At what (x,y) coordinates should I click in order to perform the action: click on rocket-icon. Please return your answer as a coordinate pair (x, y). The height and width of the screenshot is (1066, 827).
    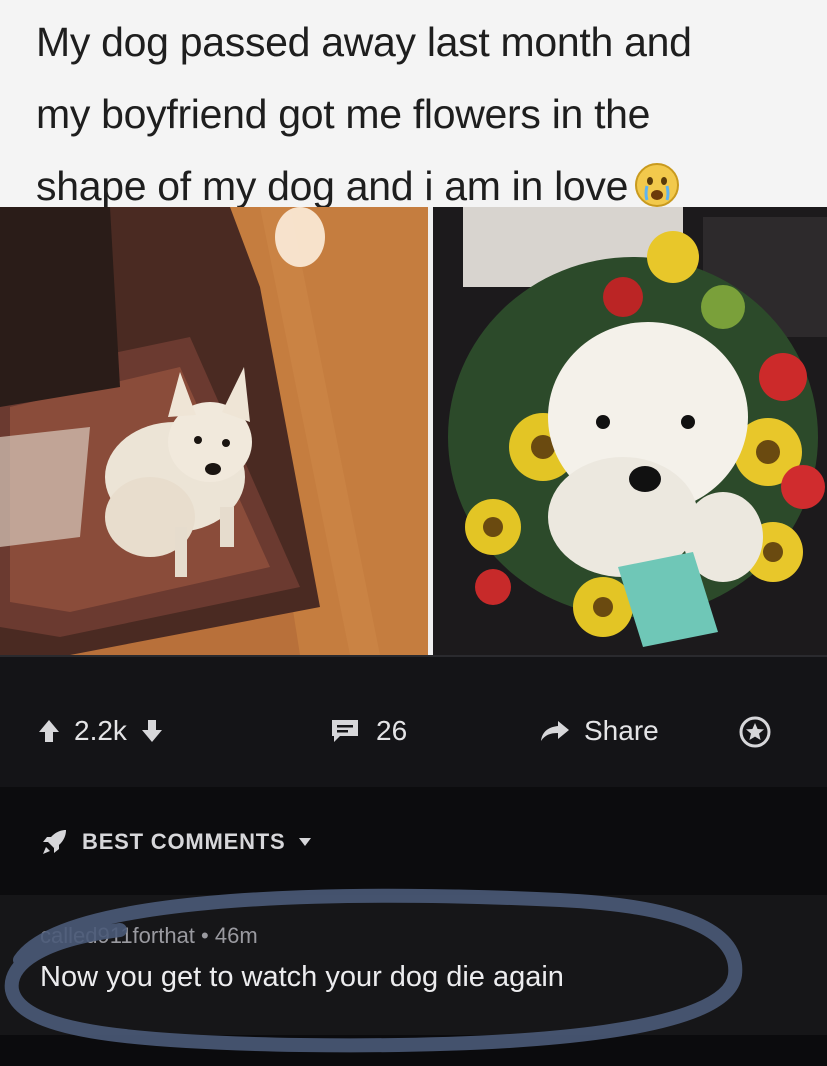
    Looking at the image, I should click on (54, 842).